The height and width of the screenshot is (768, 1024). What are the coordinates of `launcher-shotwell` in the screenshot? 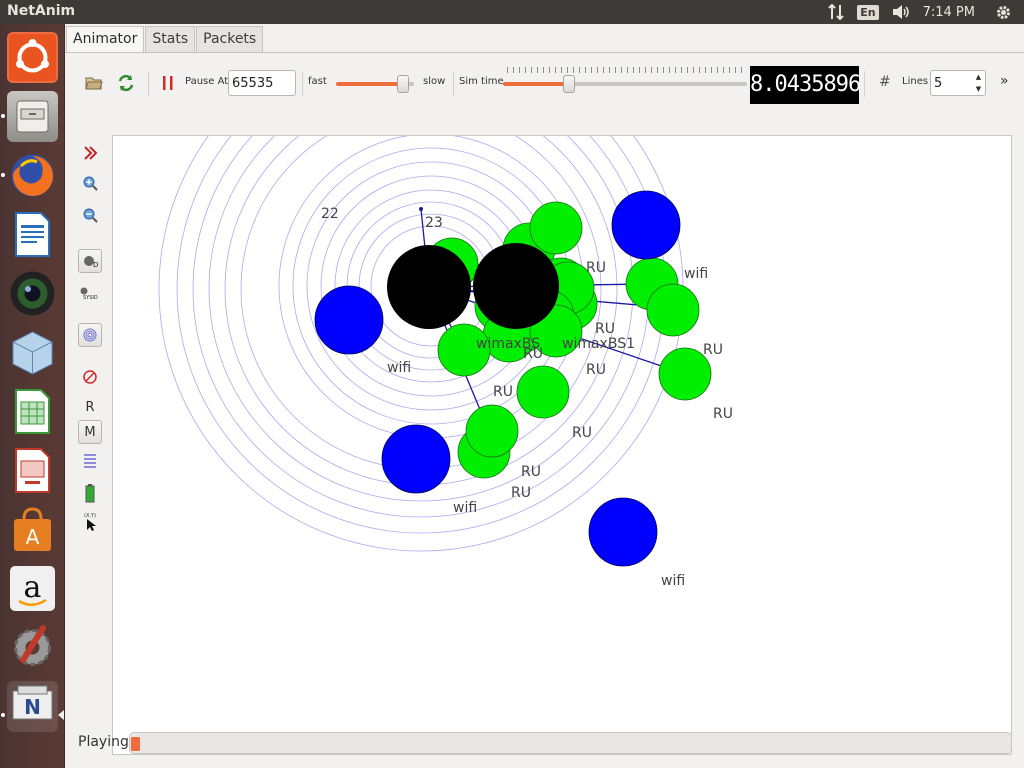 It's located at (32, 293).